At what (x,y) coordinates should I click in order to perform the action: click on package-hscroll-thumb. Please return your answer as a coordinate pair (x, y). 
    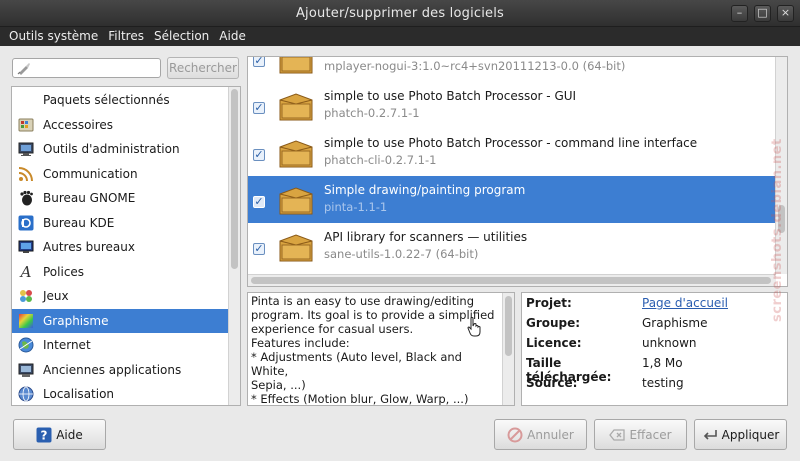
    Looking at the image, I should click on (511, 280).